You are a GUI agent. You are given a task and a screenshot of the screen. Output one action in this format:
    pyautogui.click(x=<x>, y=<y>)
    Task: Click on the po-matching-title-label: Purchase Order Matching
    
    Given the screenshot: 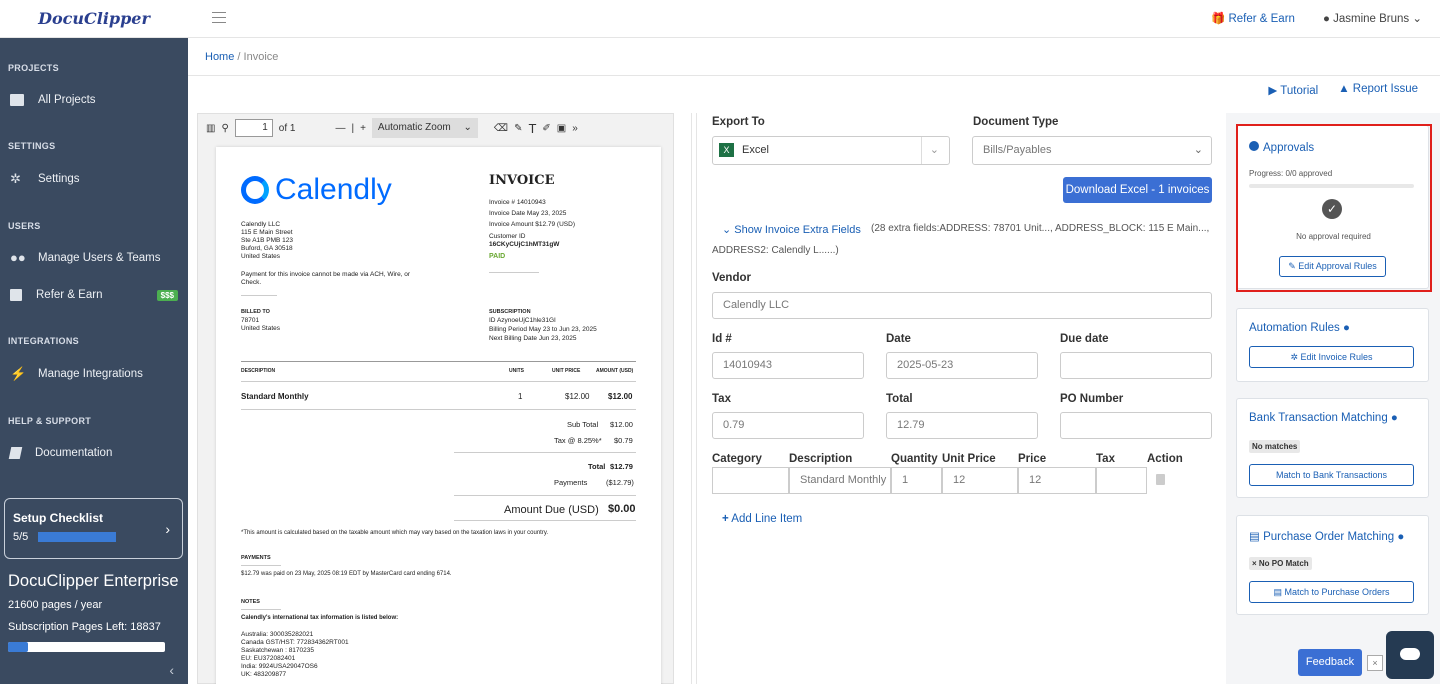 What is the action you would take?
    pyautogui.click(x=1329, y=537)
    